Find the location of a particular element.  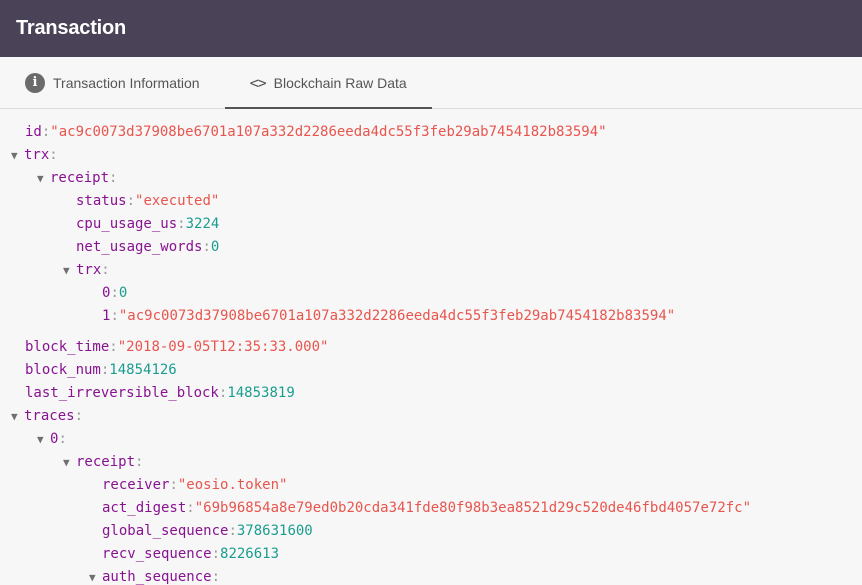

json-key: global_sequence is located at coordinates (165, 531).